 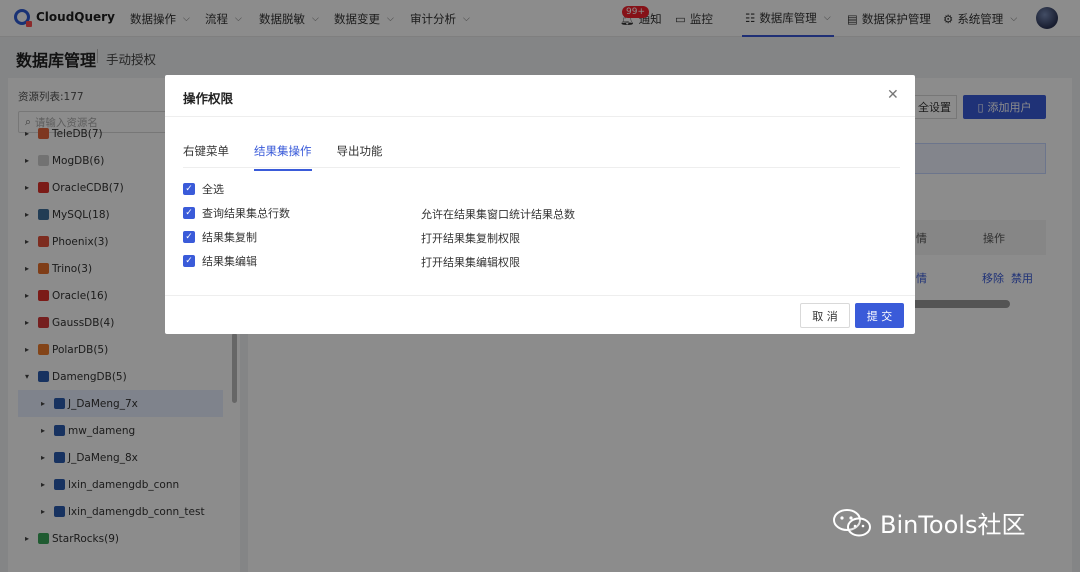 I want to click on checkbox-select-all: ✓ 全选, so click(x=203, y=189).